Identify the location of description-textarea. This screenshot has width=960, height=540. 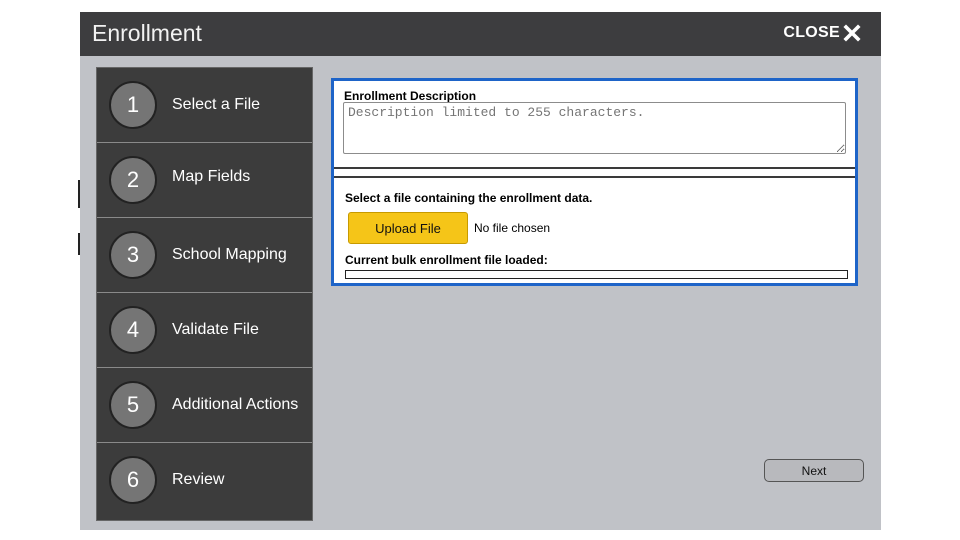
(594, 128).